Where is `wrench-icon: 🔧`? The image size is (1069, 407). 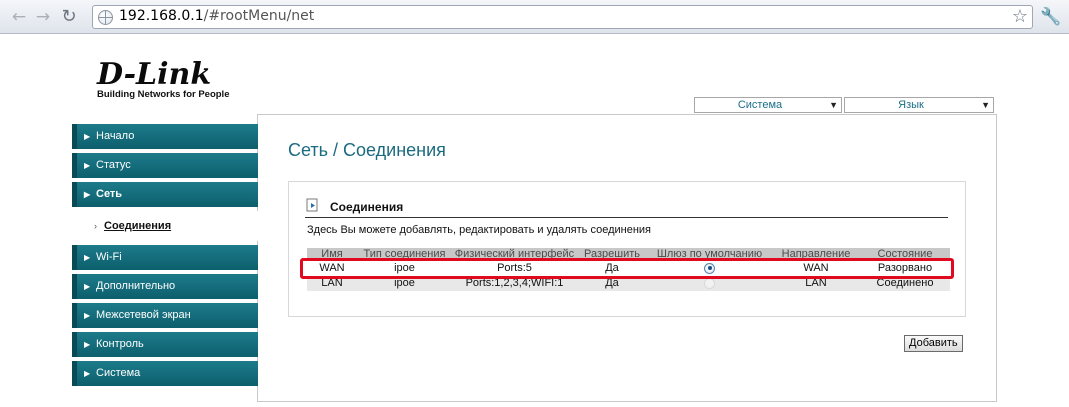
wrench-icon: 🔧 is located at coordinates (1050, 17).